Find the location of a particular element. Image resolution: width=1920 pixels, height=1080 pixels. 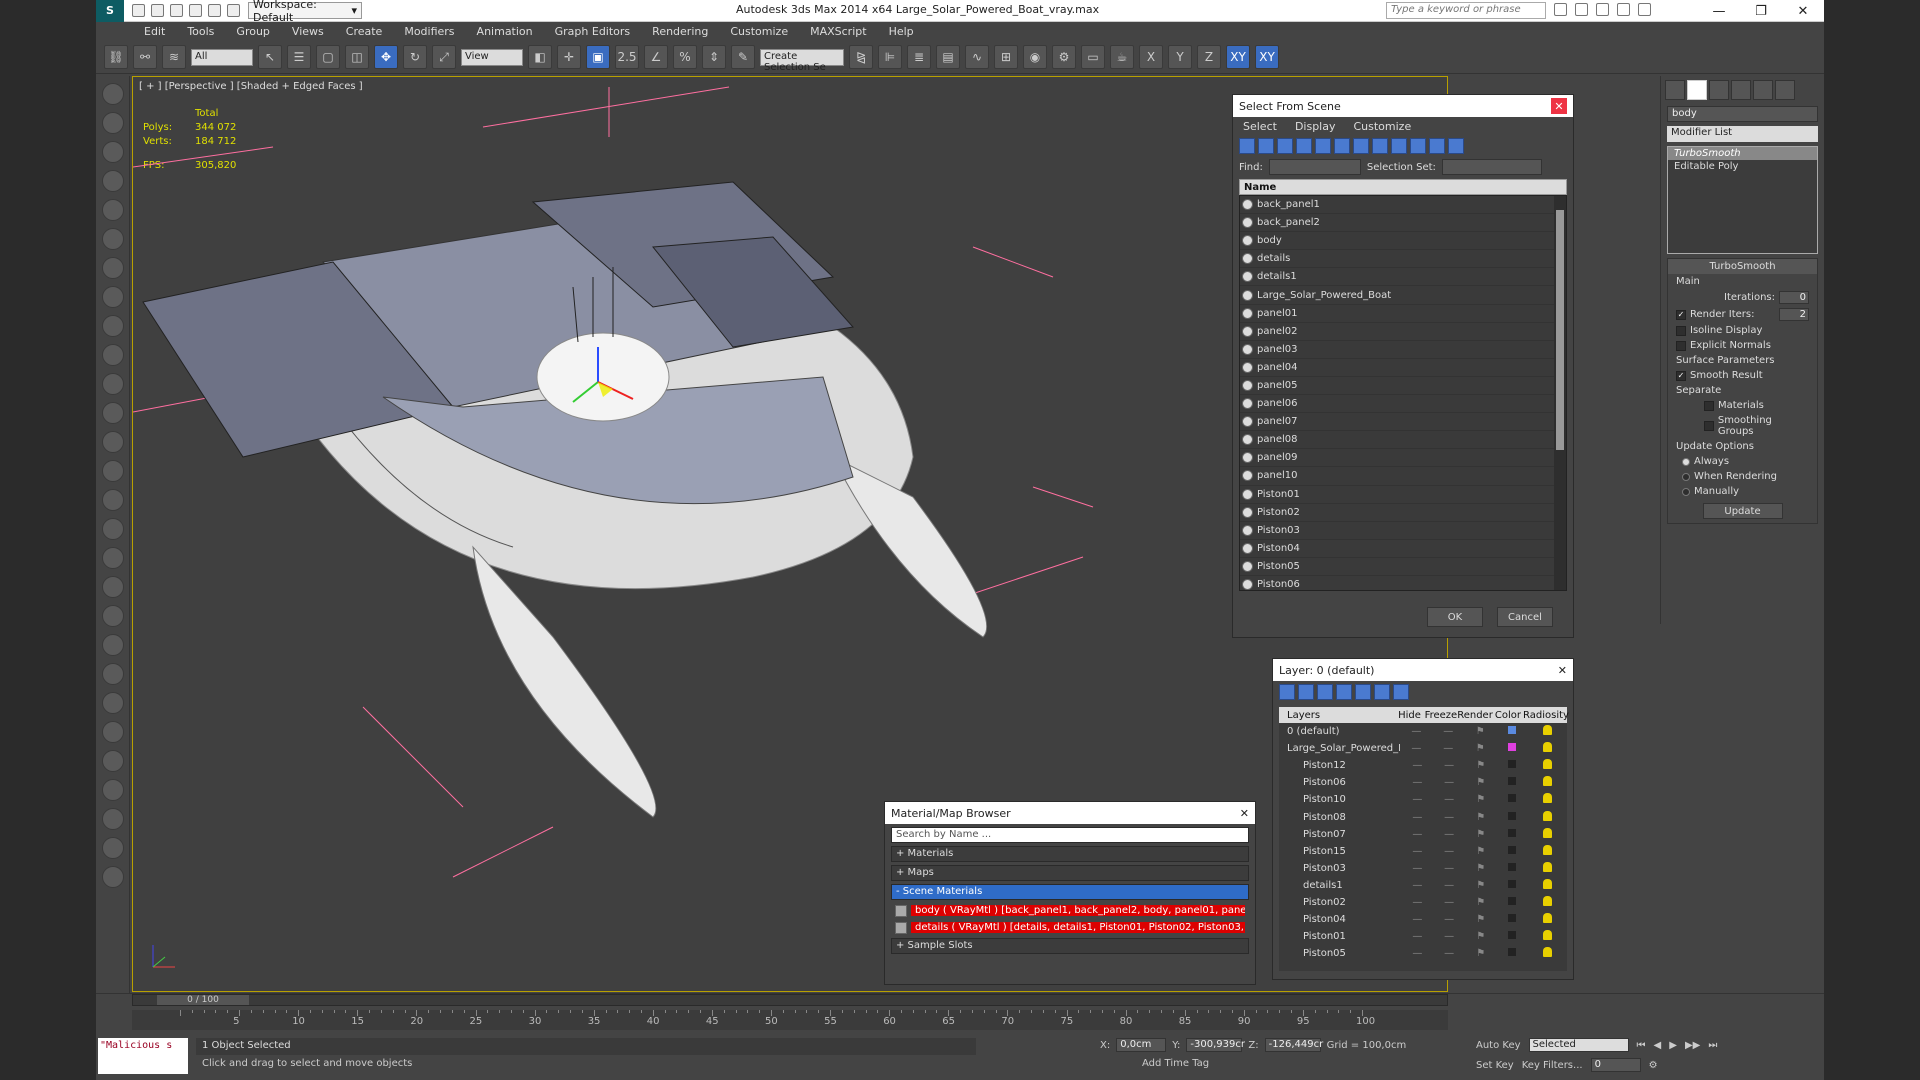

time-slider: 0 / 100 is located at coordinates (790, 1000).